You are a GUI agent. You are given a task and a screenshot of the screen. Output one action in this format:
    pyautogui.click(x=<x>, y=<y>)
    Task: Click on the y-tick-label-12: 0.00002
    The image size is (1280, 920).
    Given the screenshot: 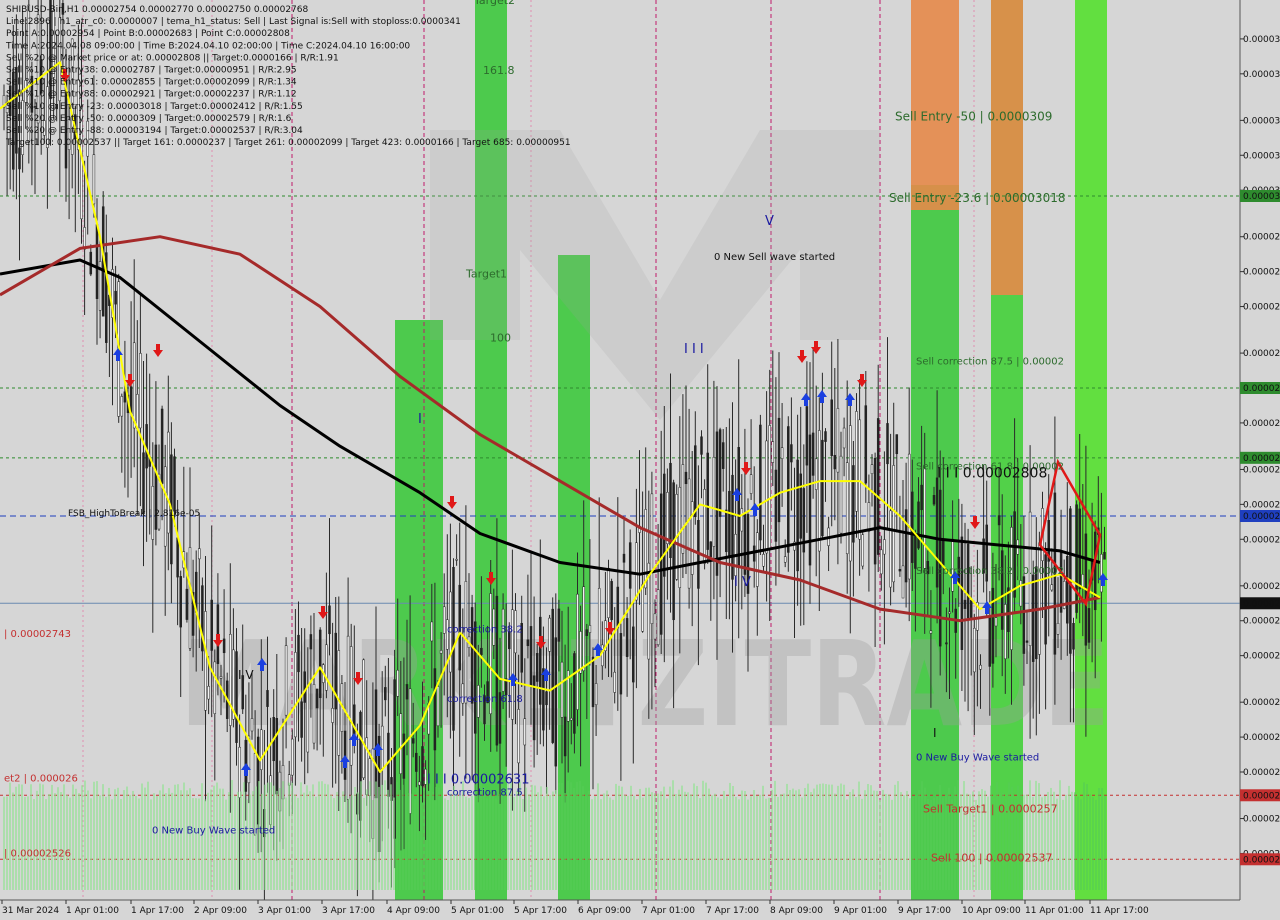 What is the action you would take?
    pyautogui.click(x=1261, y=505)
    